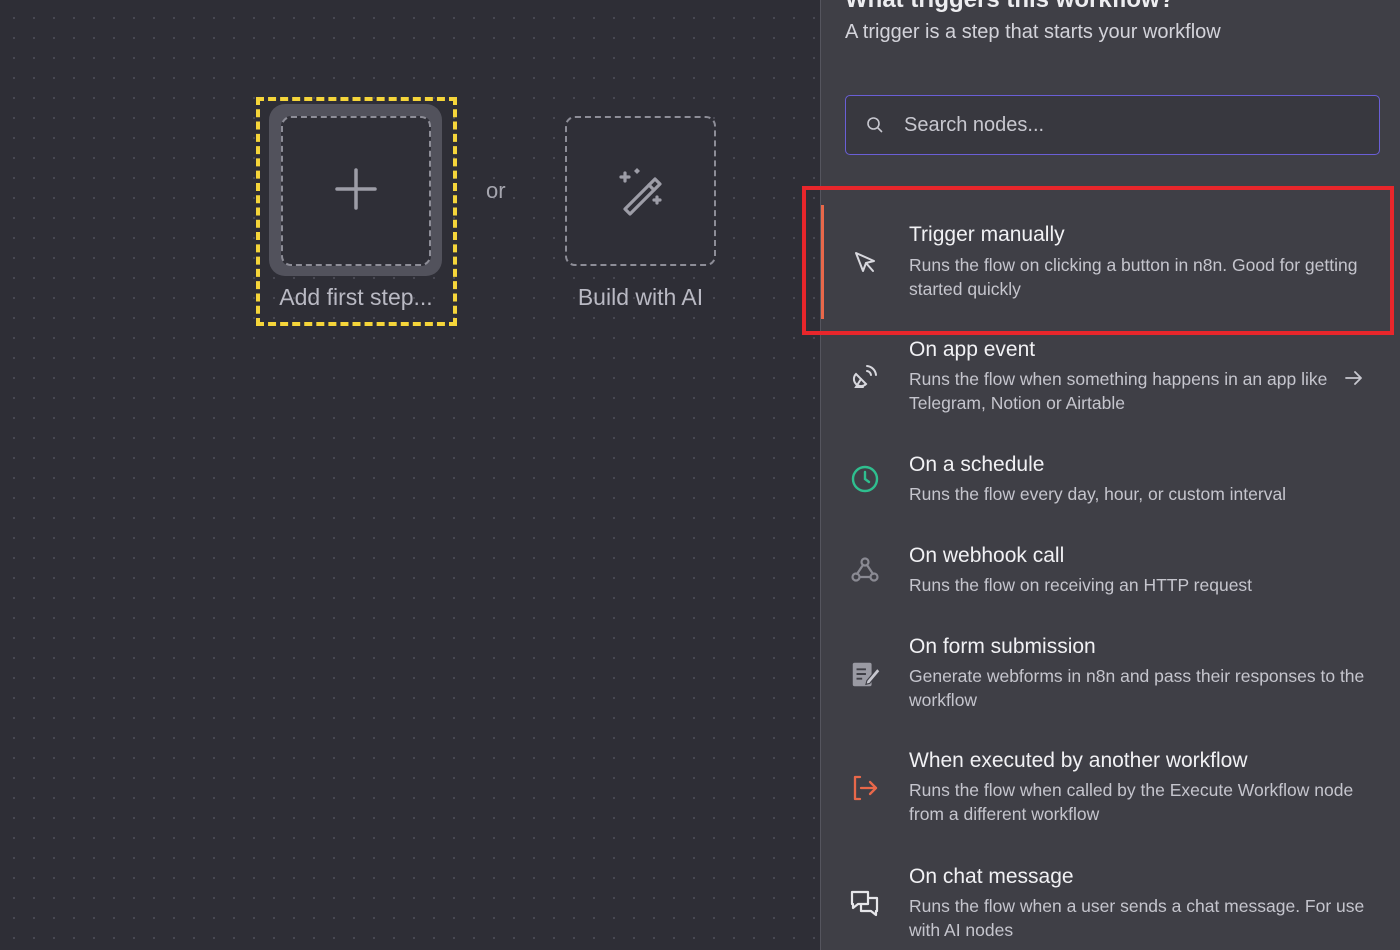 This screenshot has width=1400, height=950. Describe the element at coordinates (1078, 760) in the screenshot. I see `trigger-item-title: When executed by another workflow` at that location.